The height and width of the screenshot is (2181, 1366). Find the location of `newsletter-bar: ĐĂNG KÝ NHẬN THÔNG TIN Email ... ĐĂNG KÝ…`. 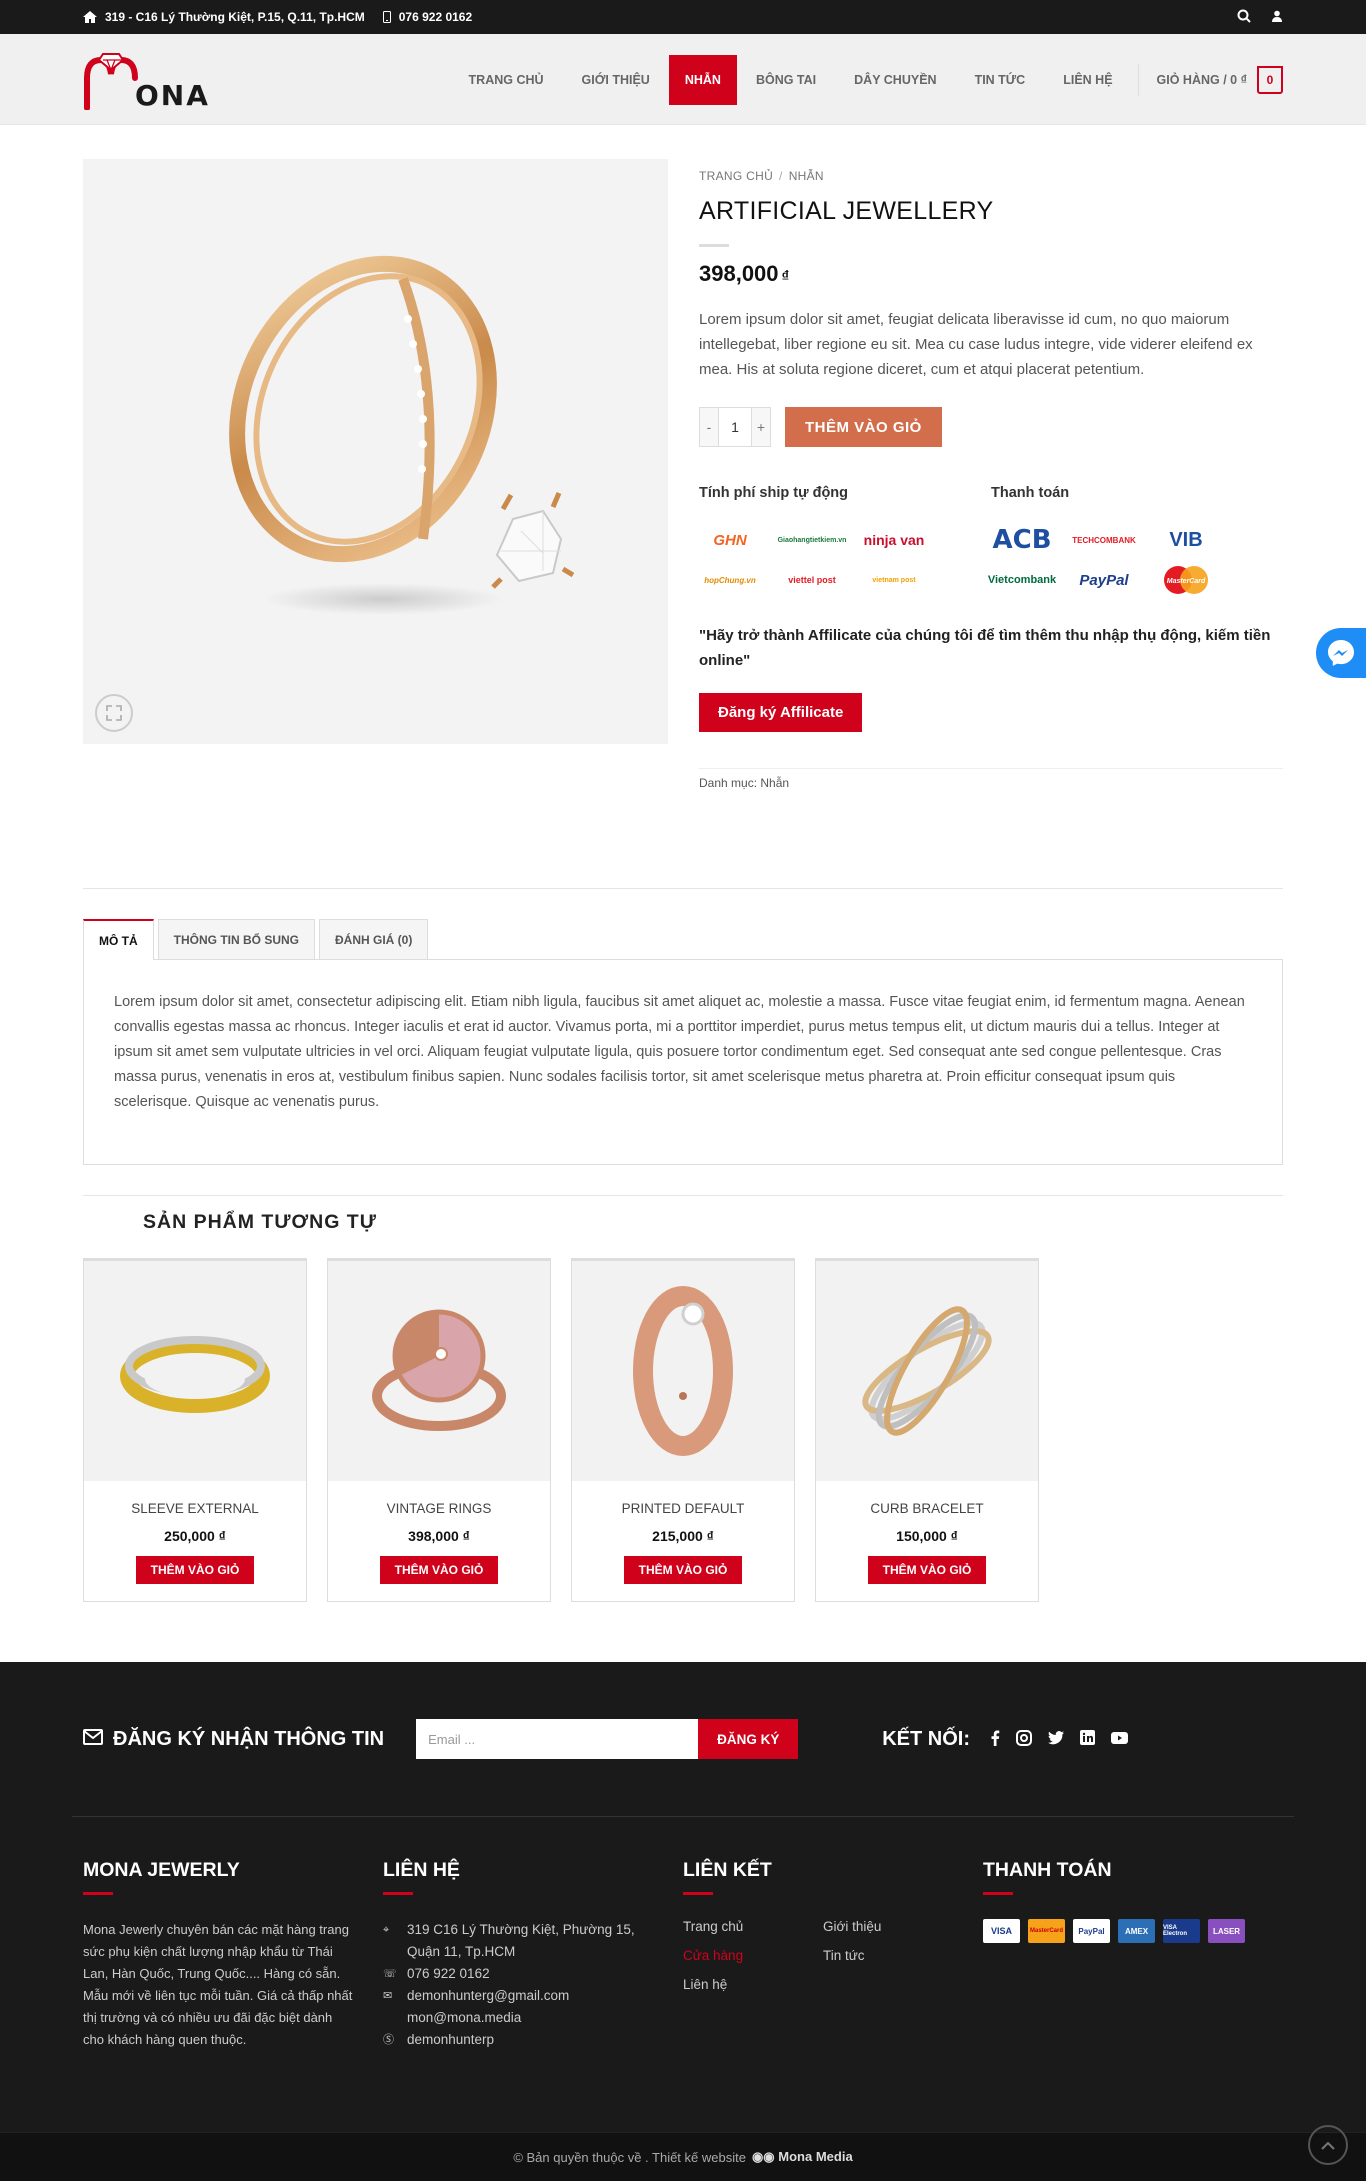

newsletter-bar: ĐĂNG KÝ NHẬN THÔNG TIN Email ... ĐĂNG KÝ… is located at coordinates (683, 1739).